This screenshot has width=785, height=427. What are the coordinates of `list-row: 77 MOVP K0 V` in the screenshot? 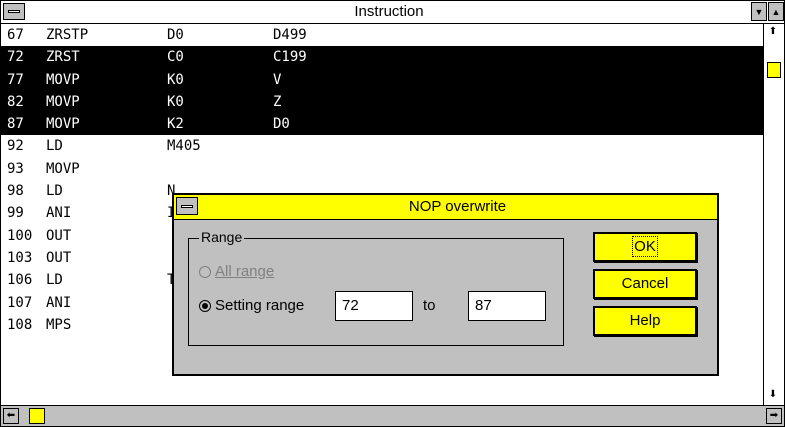 It's located at (382, 79).